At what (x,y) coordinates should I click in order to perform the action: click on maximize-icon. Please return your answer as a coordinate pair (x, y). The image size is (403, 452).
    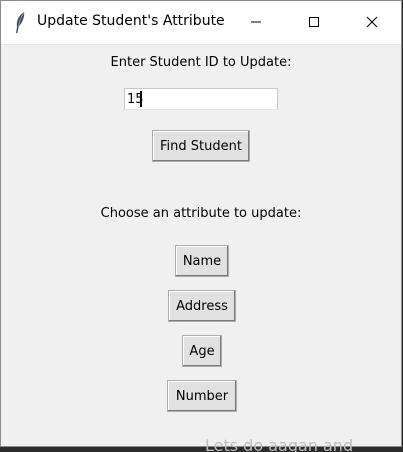
    Looking at the image, I should click on (314, 22).